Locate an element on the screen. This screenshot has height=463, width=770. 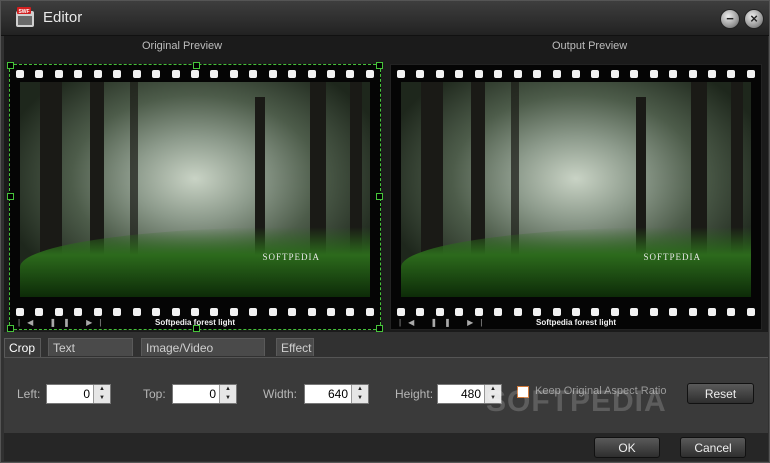
close-button: × is located at coordinates (754, 19).